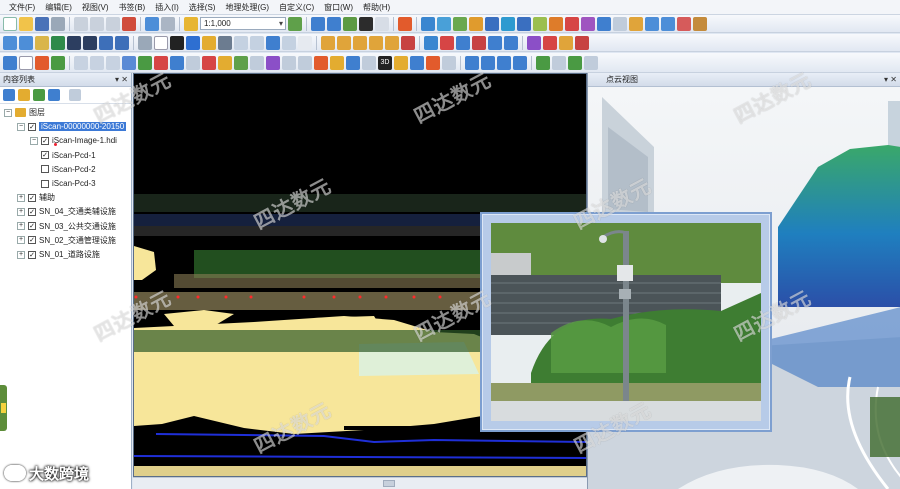 The width and height of the screenshot is (900, 489). What do you see at coordinates (74, 169) in the screenshot?
I see `layer-label: iScan-Pcd-2` at bounding box center [74, 169].